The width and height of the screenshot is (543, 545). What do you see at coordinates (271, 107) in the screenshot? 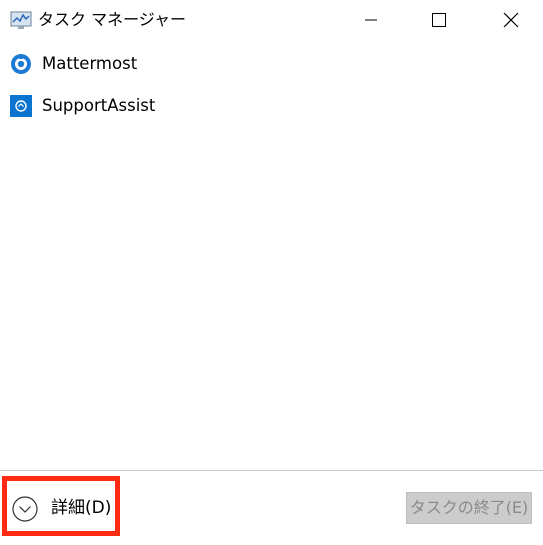
I see `process-item-supportassist: SupportAssist` at bounding box center [271, 107].